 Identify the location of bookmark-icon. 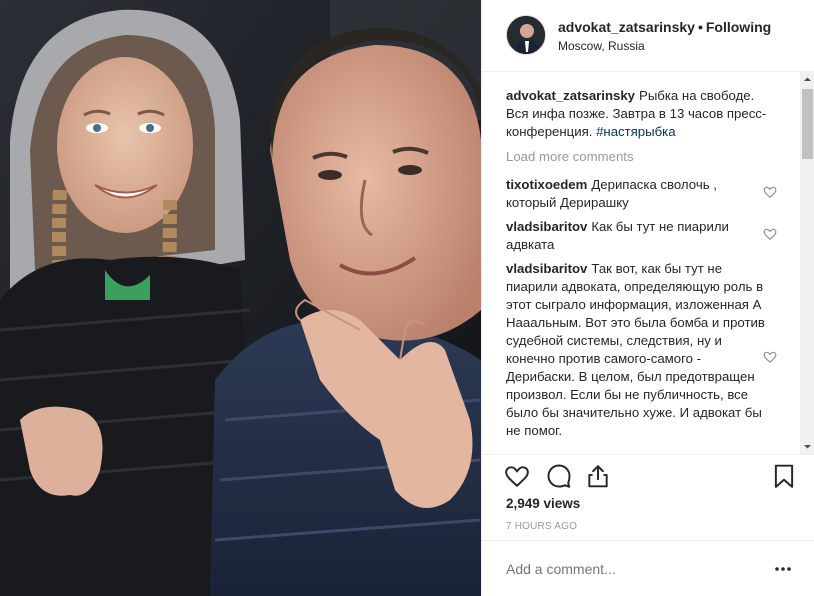
(784, 476).